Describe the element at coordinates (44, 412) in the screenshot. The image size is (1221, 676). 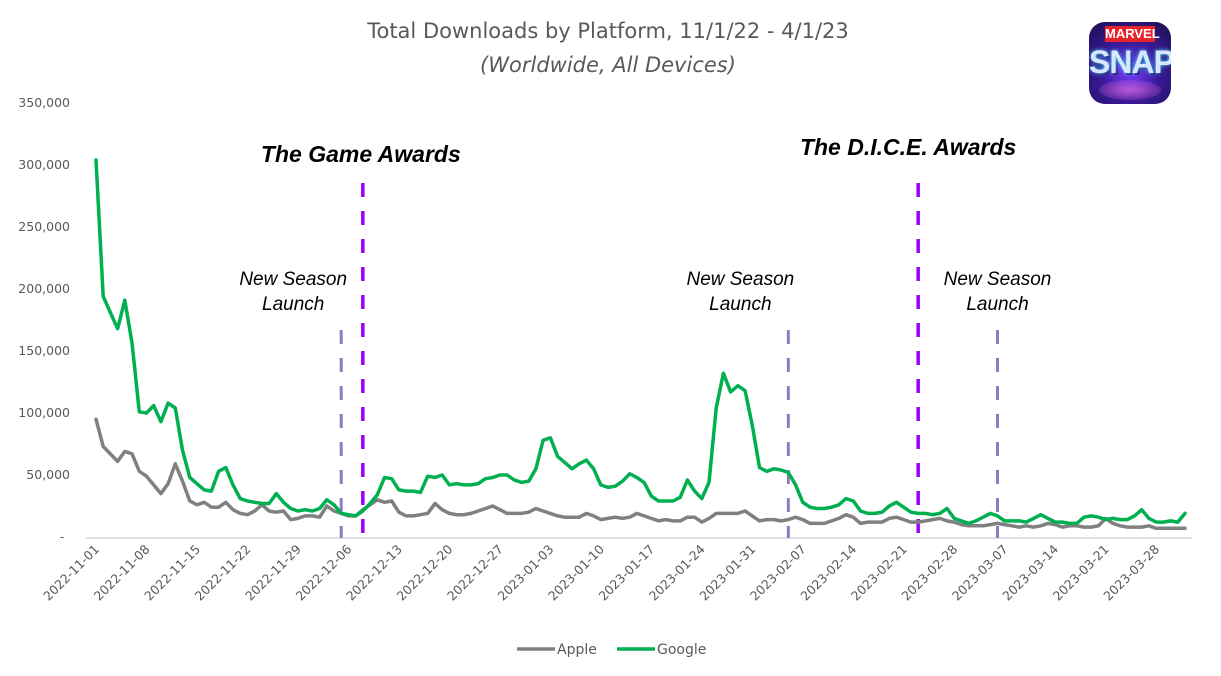
I see `y-tick-label: 100,000` at that location.